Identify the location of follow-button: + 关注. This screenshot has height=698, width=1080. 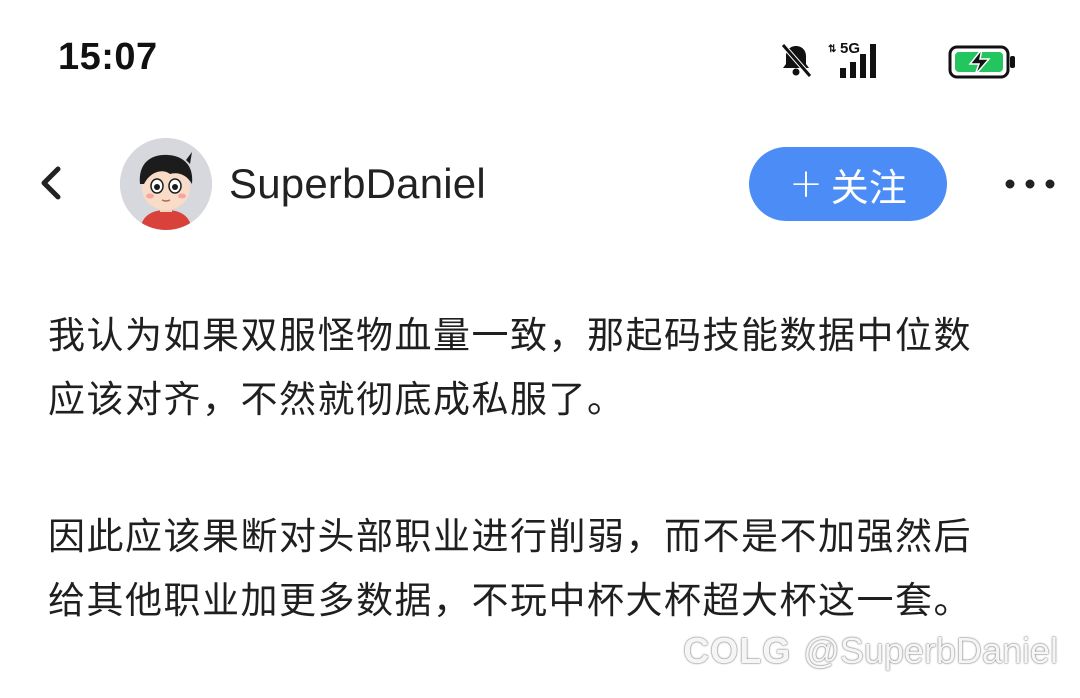
(848, 184).